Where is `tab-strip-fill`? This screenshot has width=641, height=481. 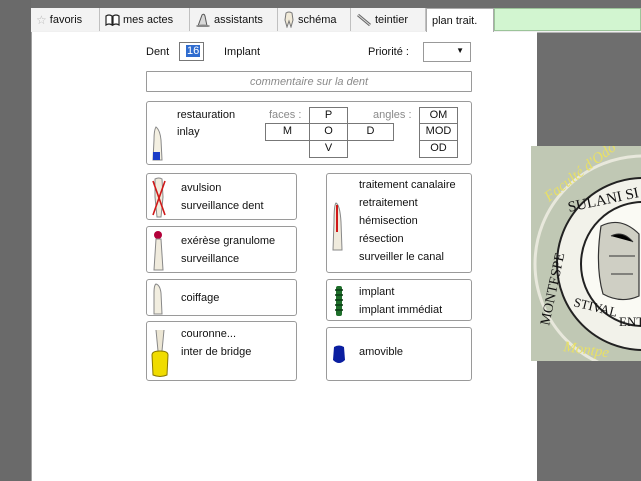 tab-strip-fill is located at coordinates (567, 19).